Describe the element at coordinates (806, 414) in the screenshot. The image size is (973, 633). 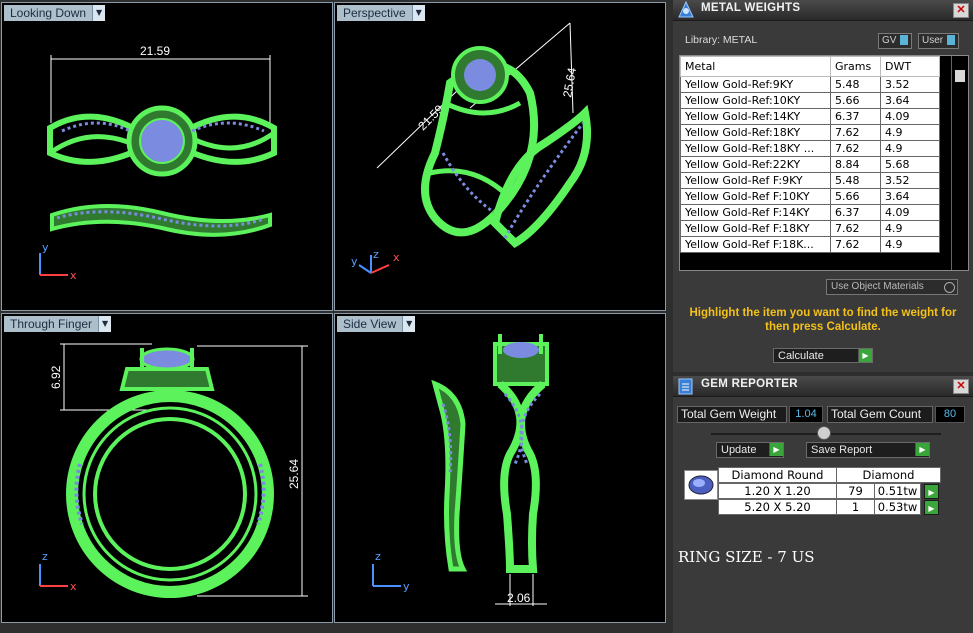
I see `total-gem-weight-value: 1.04` at that location.